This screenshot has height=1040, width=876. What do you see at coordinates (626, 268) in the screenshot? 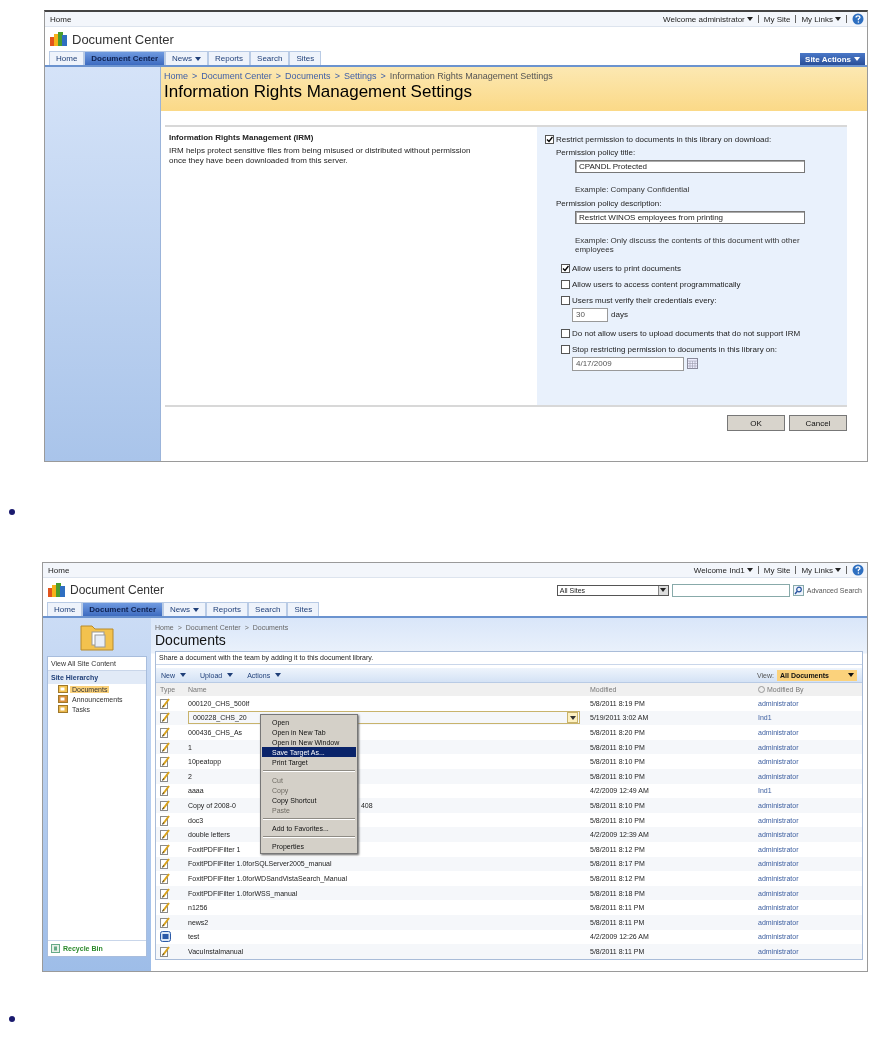
I see `option-label: Allow users to print documents` at bounding box center [626, 268].